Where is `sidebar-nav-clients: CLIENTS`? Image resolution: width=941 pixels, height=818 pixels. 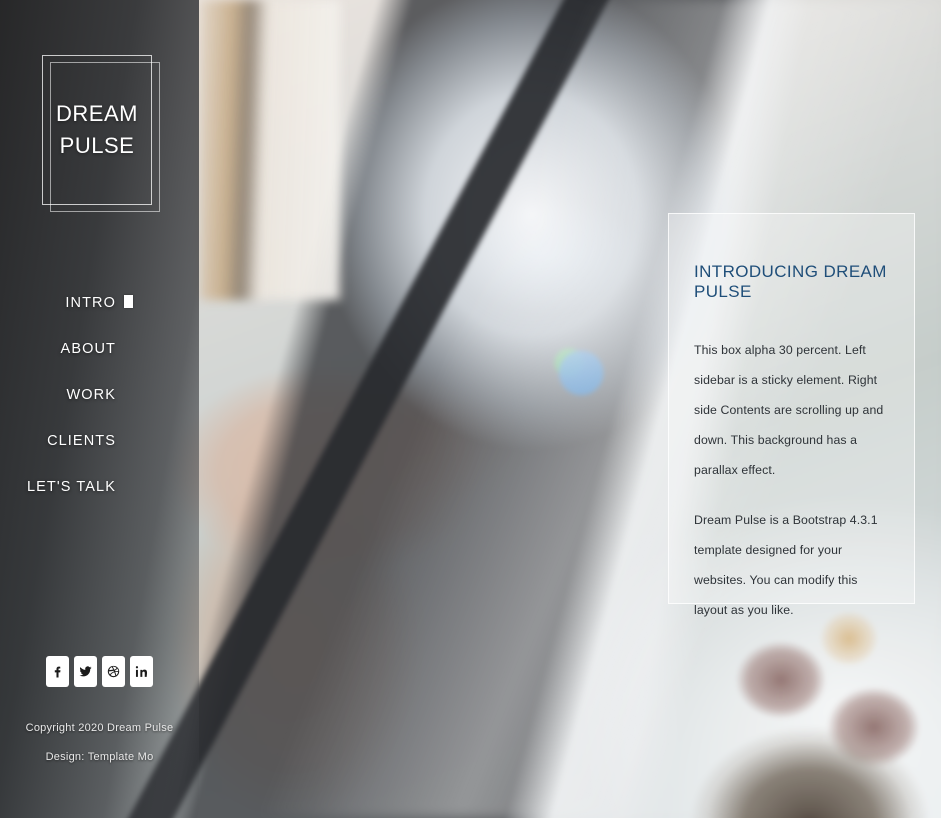 sidebar-nav-clients: CLIENTS is located at coordinates (99, 451).